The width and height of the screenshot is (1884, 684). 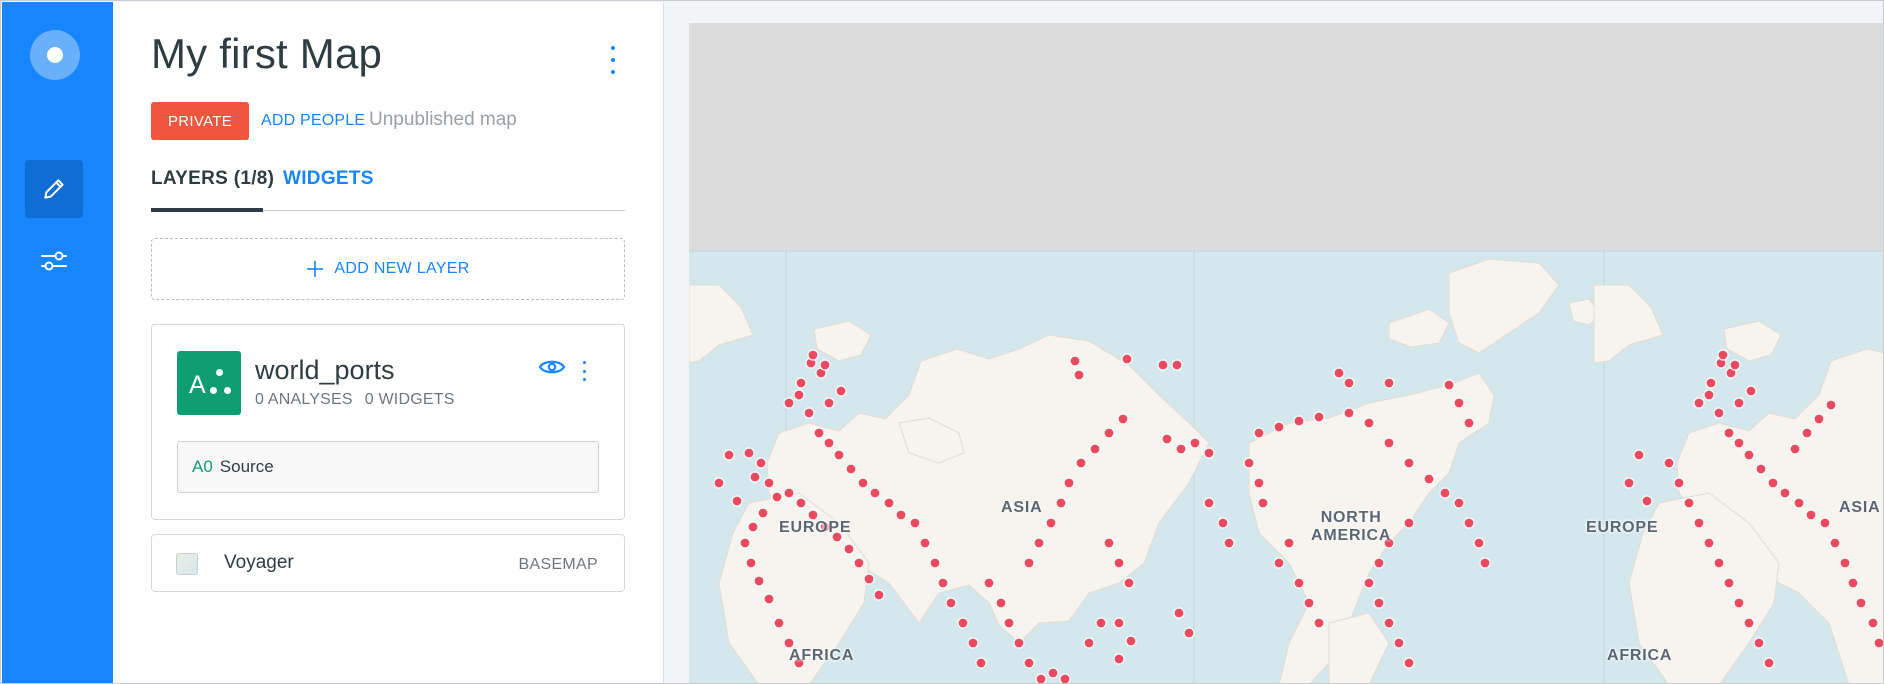 What do you see at coordinates (355, 400) in the screenshot?
I see `layer-meta: 0 ANALYSES 0 WIDGETS` at bounding box center [355, 400].